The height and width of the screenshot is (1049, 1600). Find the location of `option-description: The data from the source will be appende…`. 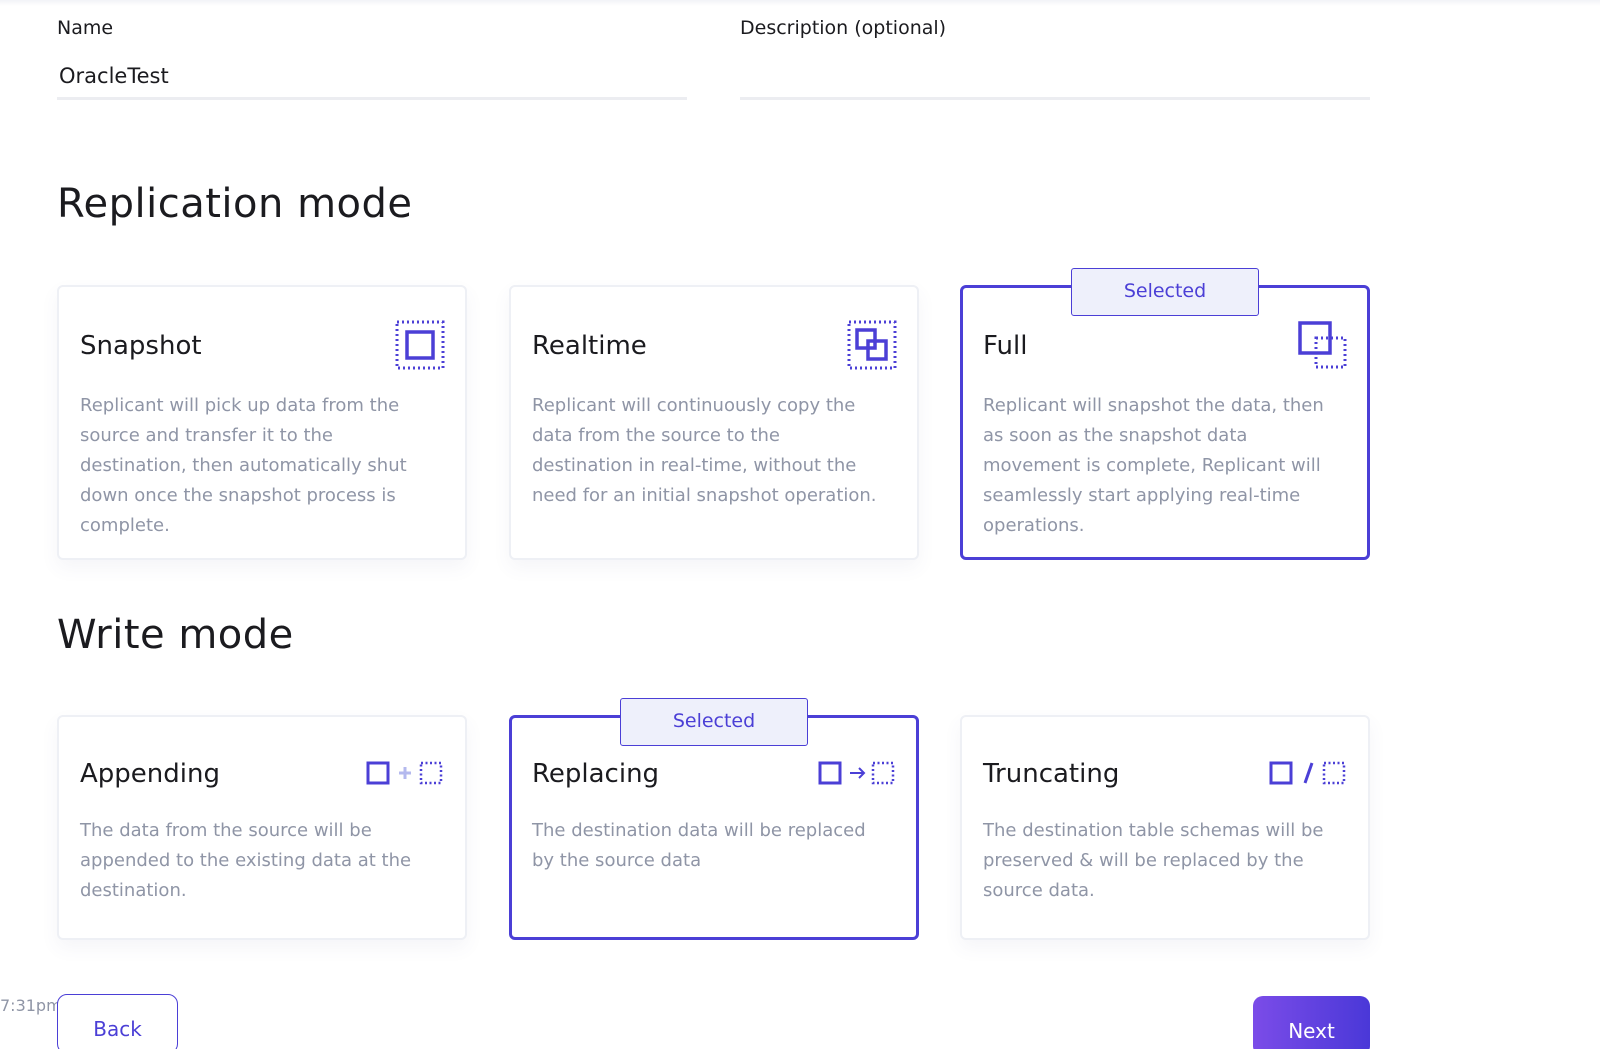

option-description: The data from the source will be appende… is located at coordinates (246, 860).